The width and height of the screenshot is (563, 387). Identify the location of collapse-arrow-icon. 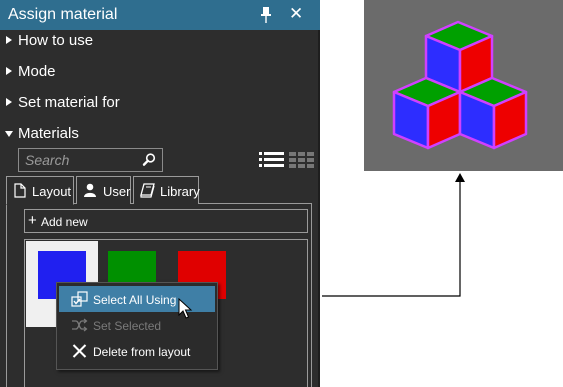
(9, 134).